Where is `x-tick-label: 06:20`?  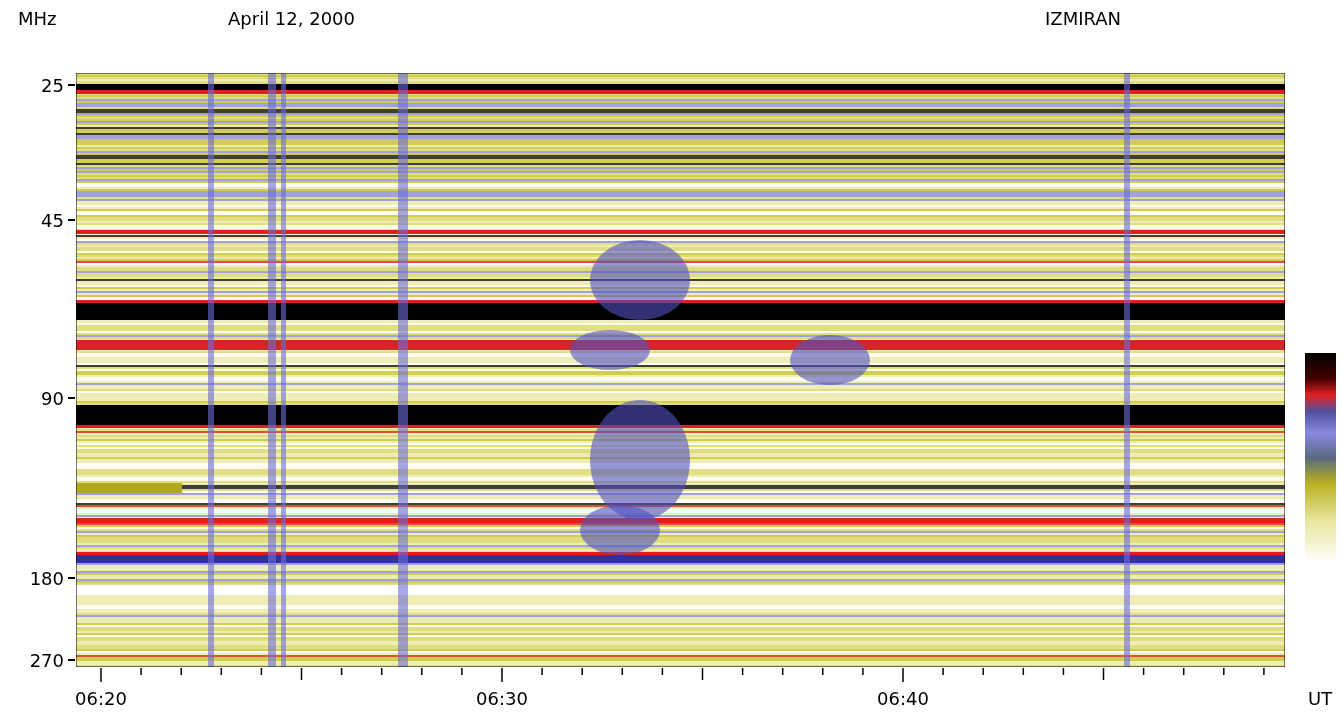
x-tick-label: 06:20 is located at coordinates (101, 698).